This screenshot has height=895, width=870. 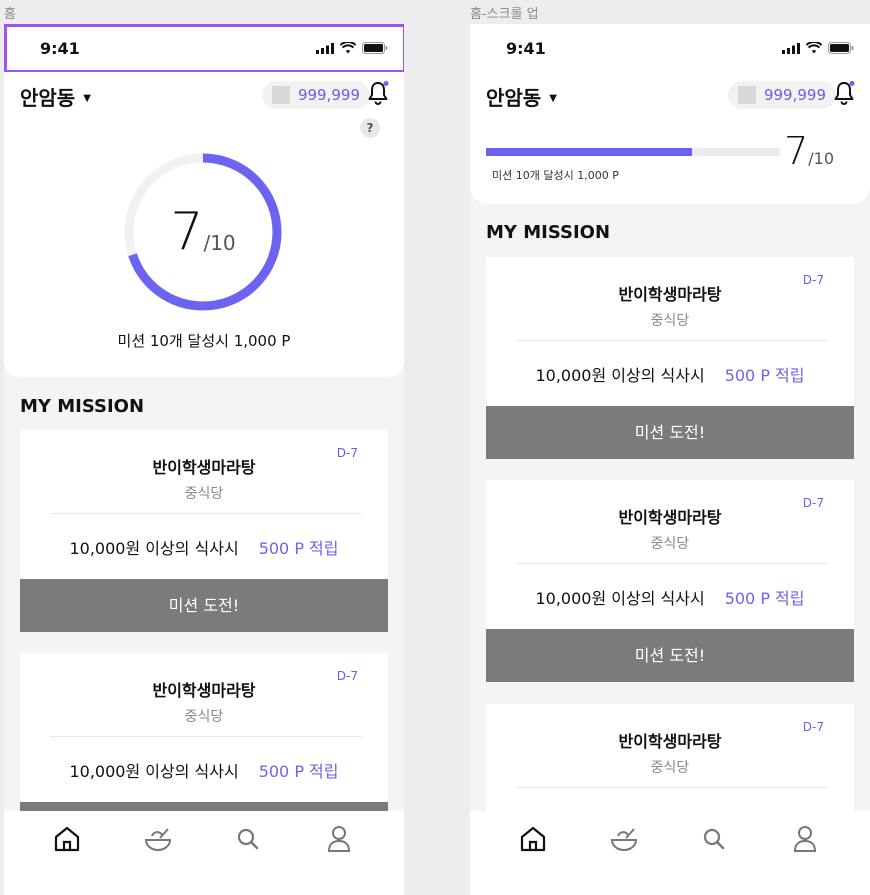 I want to click on progress-card-compact: 안암동 ▼ 999,999 7 /10 미션 10개 달성시 1,000 P, so click(x=670, y=138).